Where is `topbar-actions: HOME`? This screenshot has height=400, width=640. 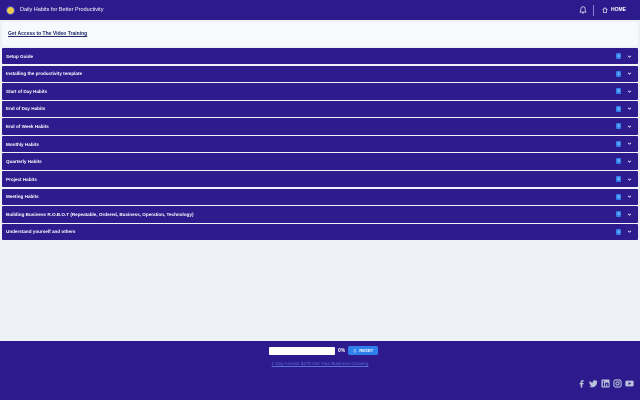 topbar-actions: HOME is located at coordinates (602, 10).